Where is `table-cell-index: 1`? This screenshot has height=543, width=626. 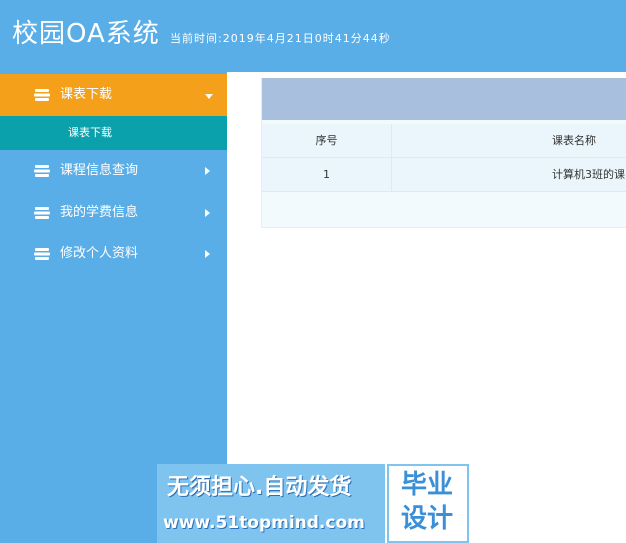 table-cell-index: 1 is located at coordinates (327, 175).